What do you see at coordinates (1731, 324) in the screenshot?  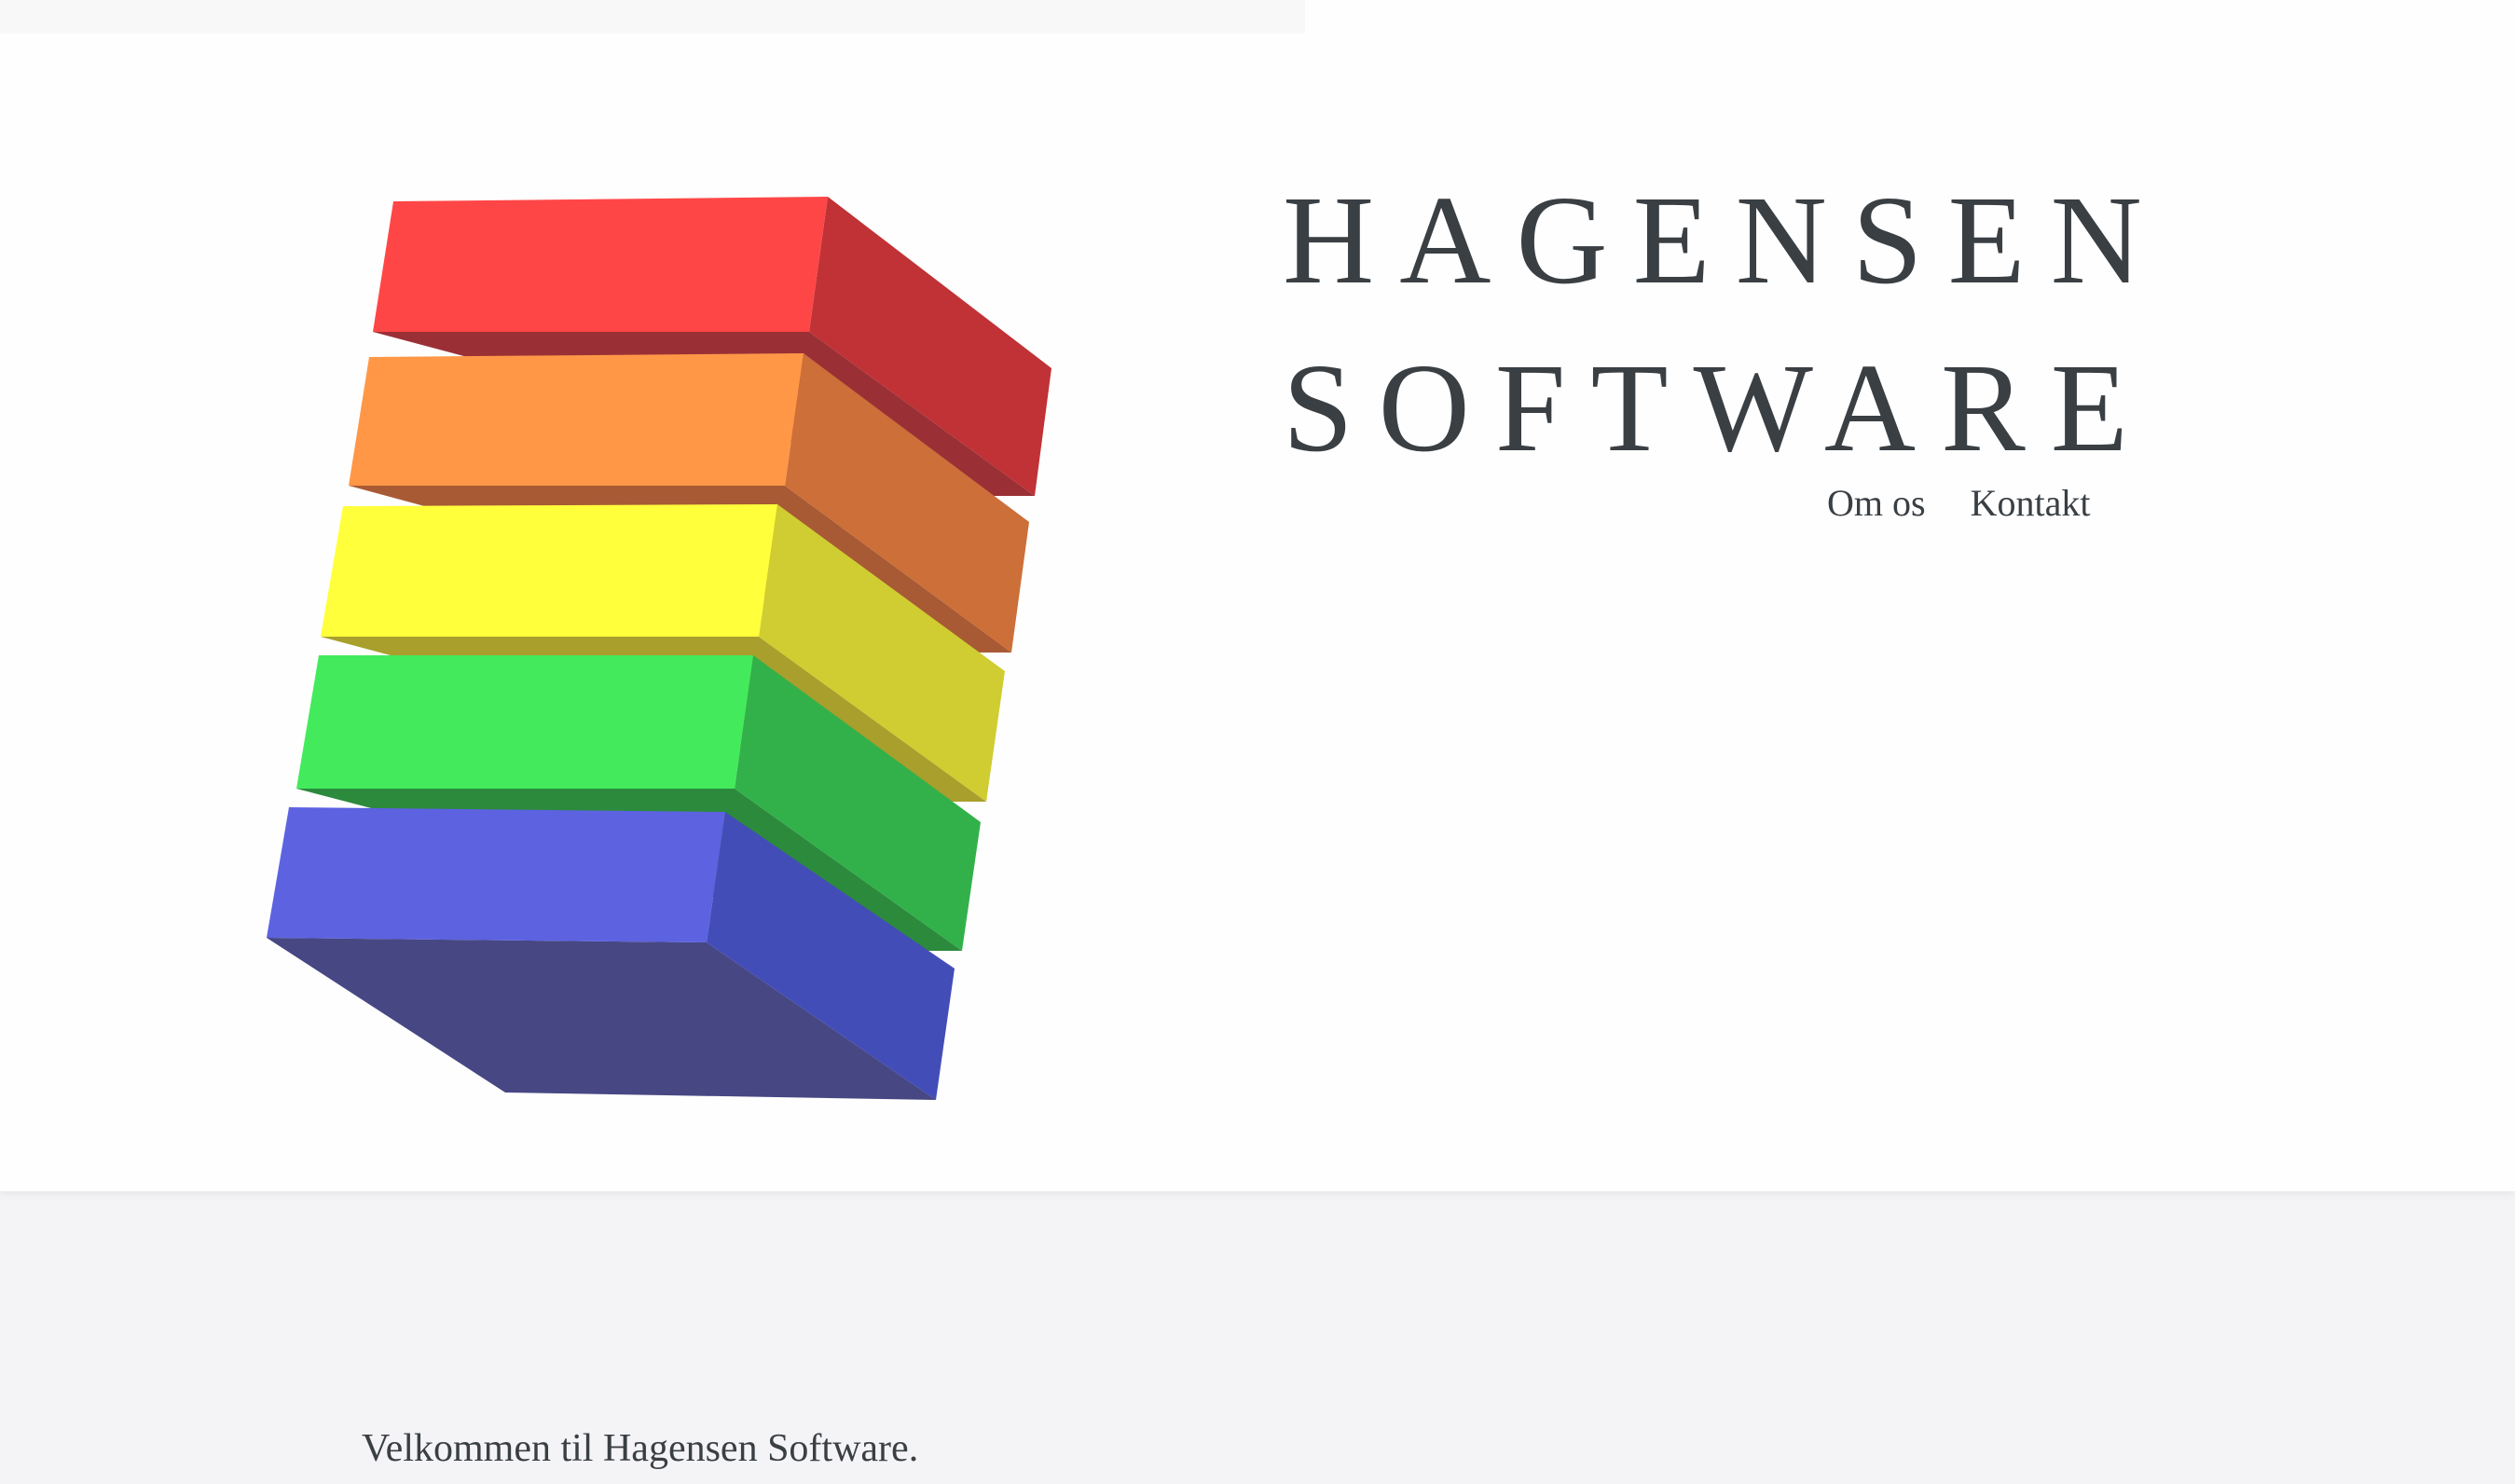 I see `brand-title: HAGENSEN SOFTWARE` at bounding box center [1731, 324].